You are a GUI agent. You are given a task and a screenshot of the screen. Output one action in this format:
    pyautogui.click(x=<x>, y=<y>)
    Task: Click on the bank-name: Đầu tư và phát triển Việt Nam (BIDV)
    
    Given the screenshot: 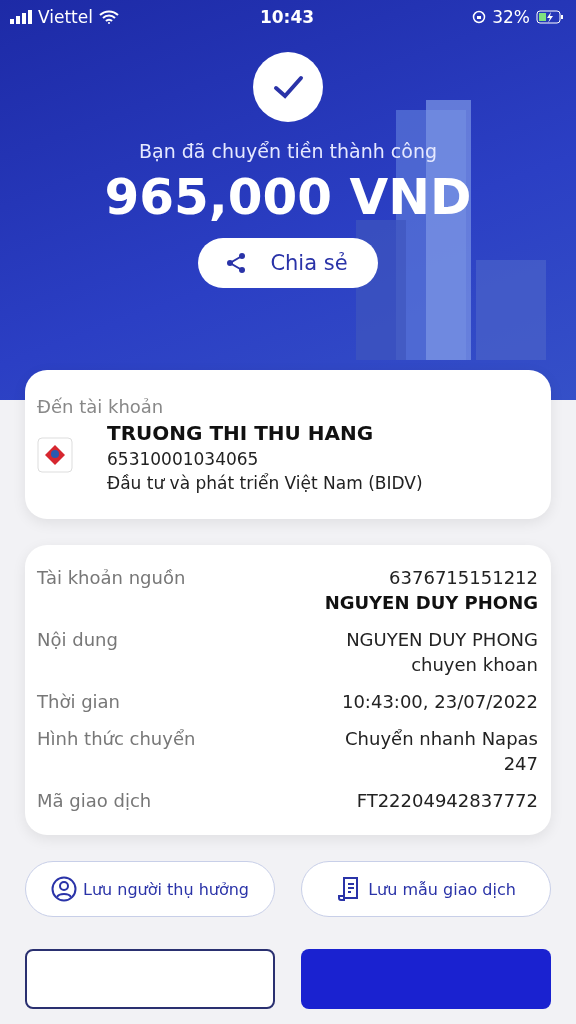 What is the action you would take?
    pyautogui.click(x=265, y=483)
    